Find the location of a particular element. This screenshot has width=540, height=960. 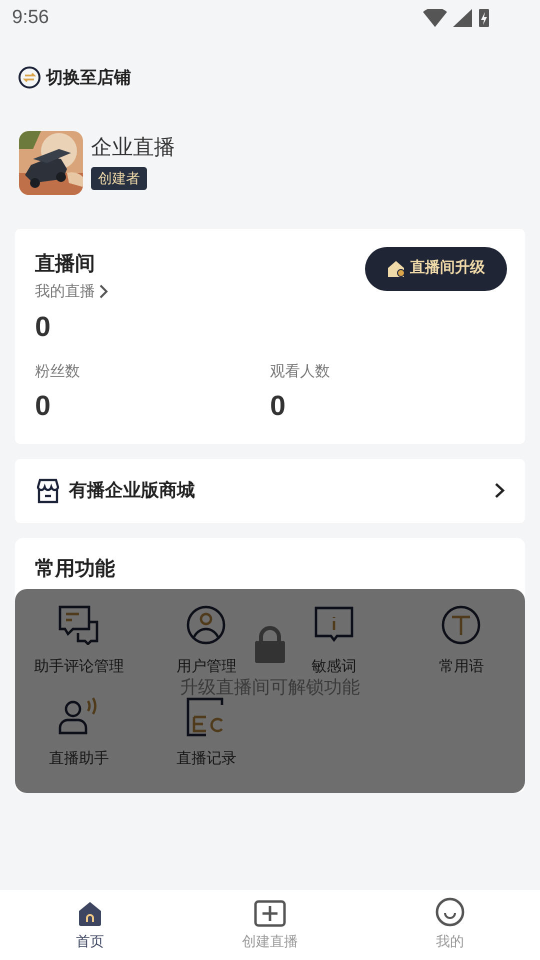

card-title: 常用功能 is located at coordinates (75, 569).